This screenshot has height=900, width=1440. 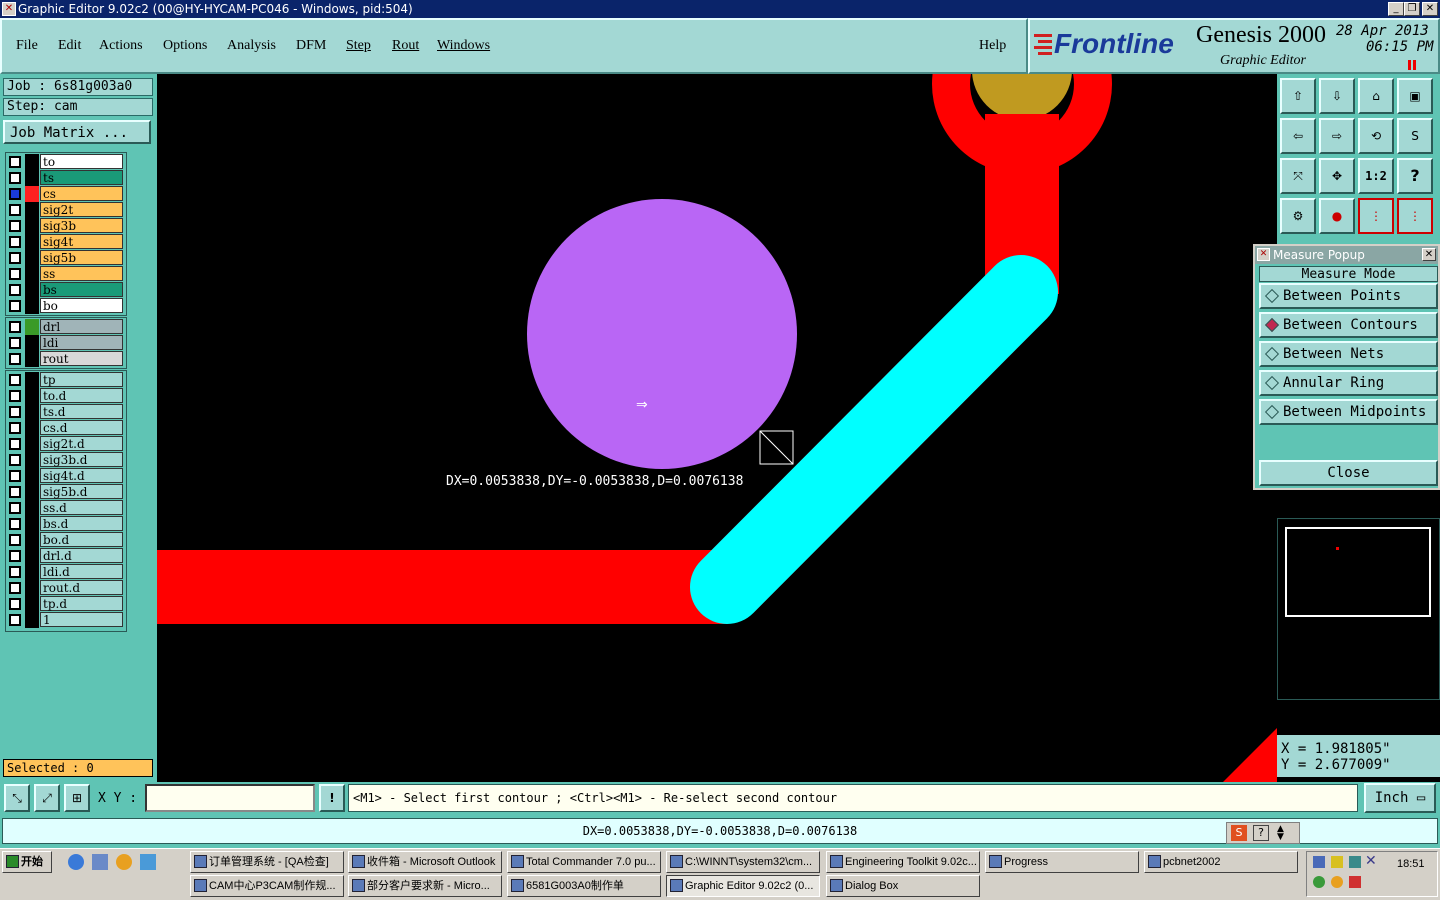 What do you see at coordinates (1376, 96) in the screenshot?
I see `home-icon: ⌂` at bounding box center [1376, 96].